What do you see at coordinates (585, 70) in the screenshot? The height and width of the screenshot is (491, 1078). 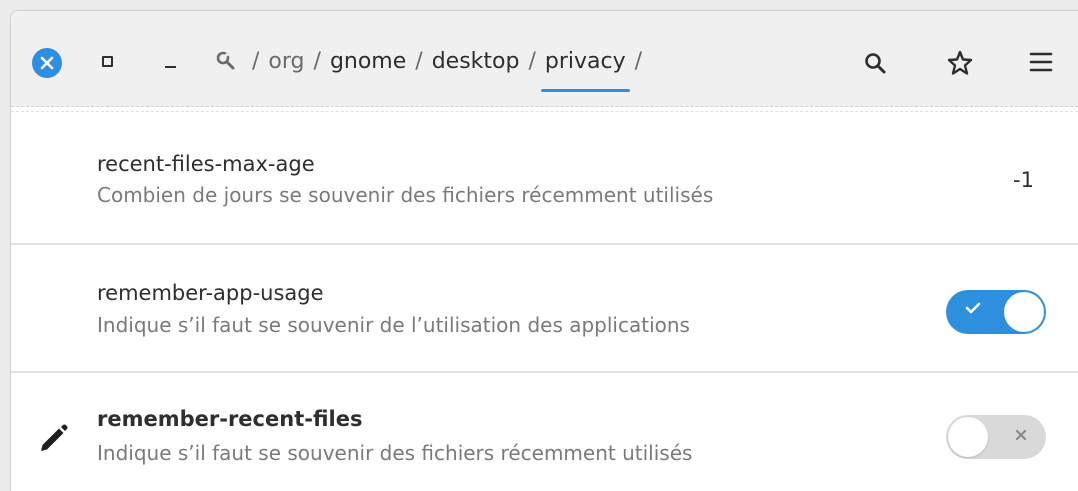 I see `path-segment-privacy: privacy` at bounding box center [585, 70].